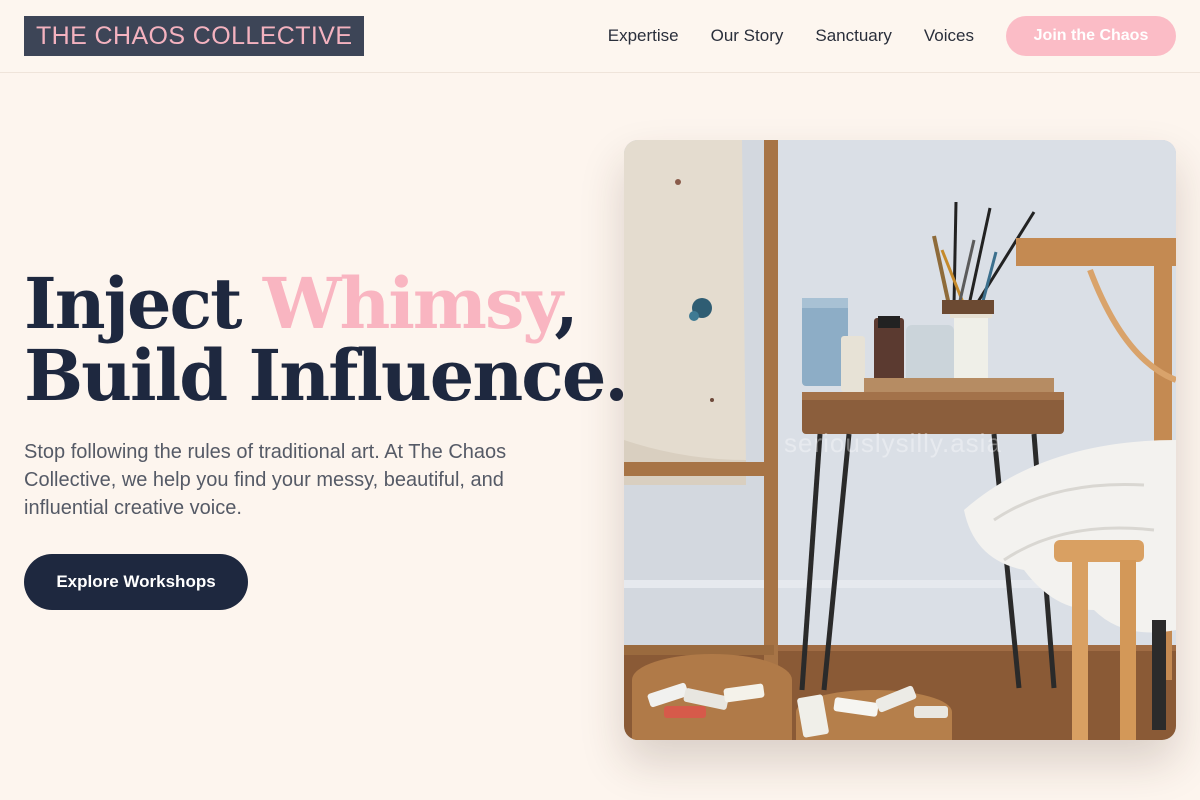 This screenshot has width=1200, height=800. I want to click on image-watermark: seriouslysilly.asia, so click(893, 443).